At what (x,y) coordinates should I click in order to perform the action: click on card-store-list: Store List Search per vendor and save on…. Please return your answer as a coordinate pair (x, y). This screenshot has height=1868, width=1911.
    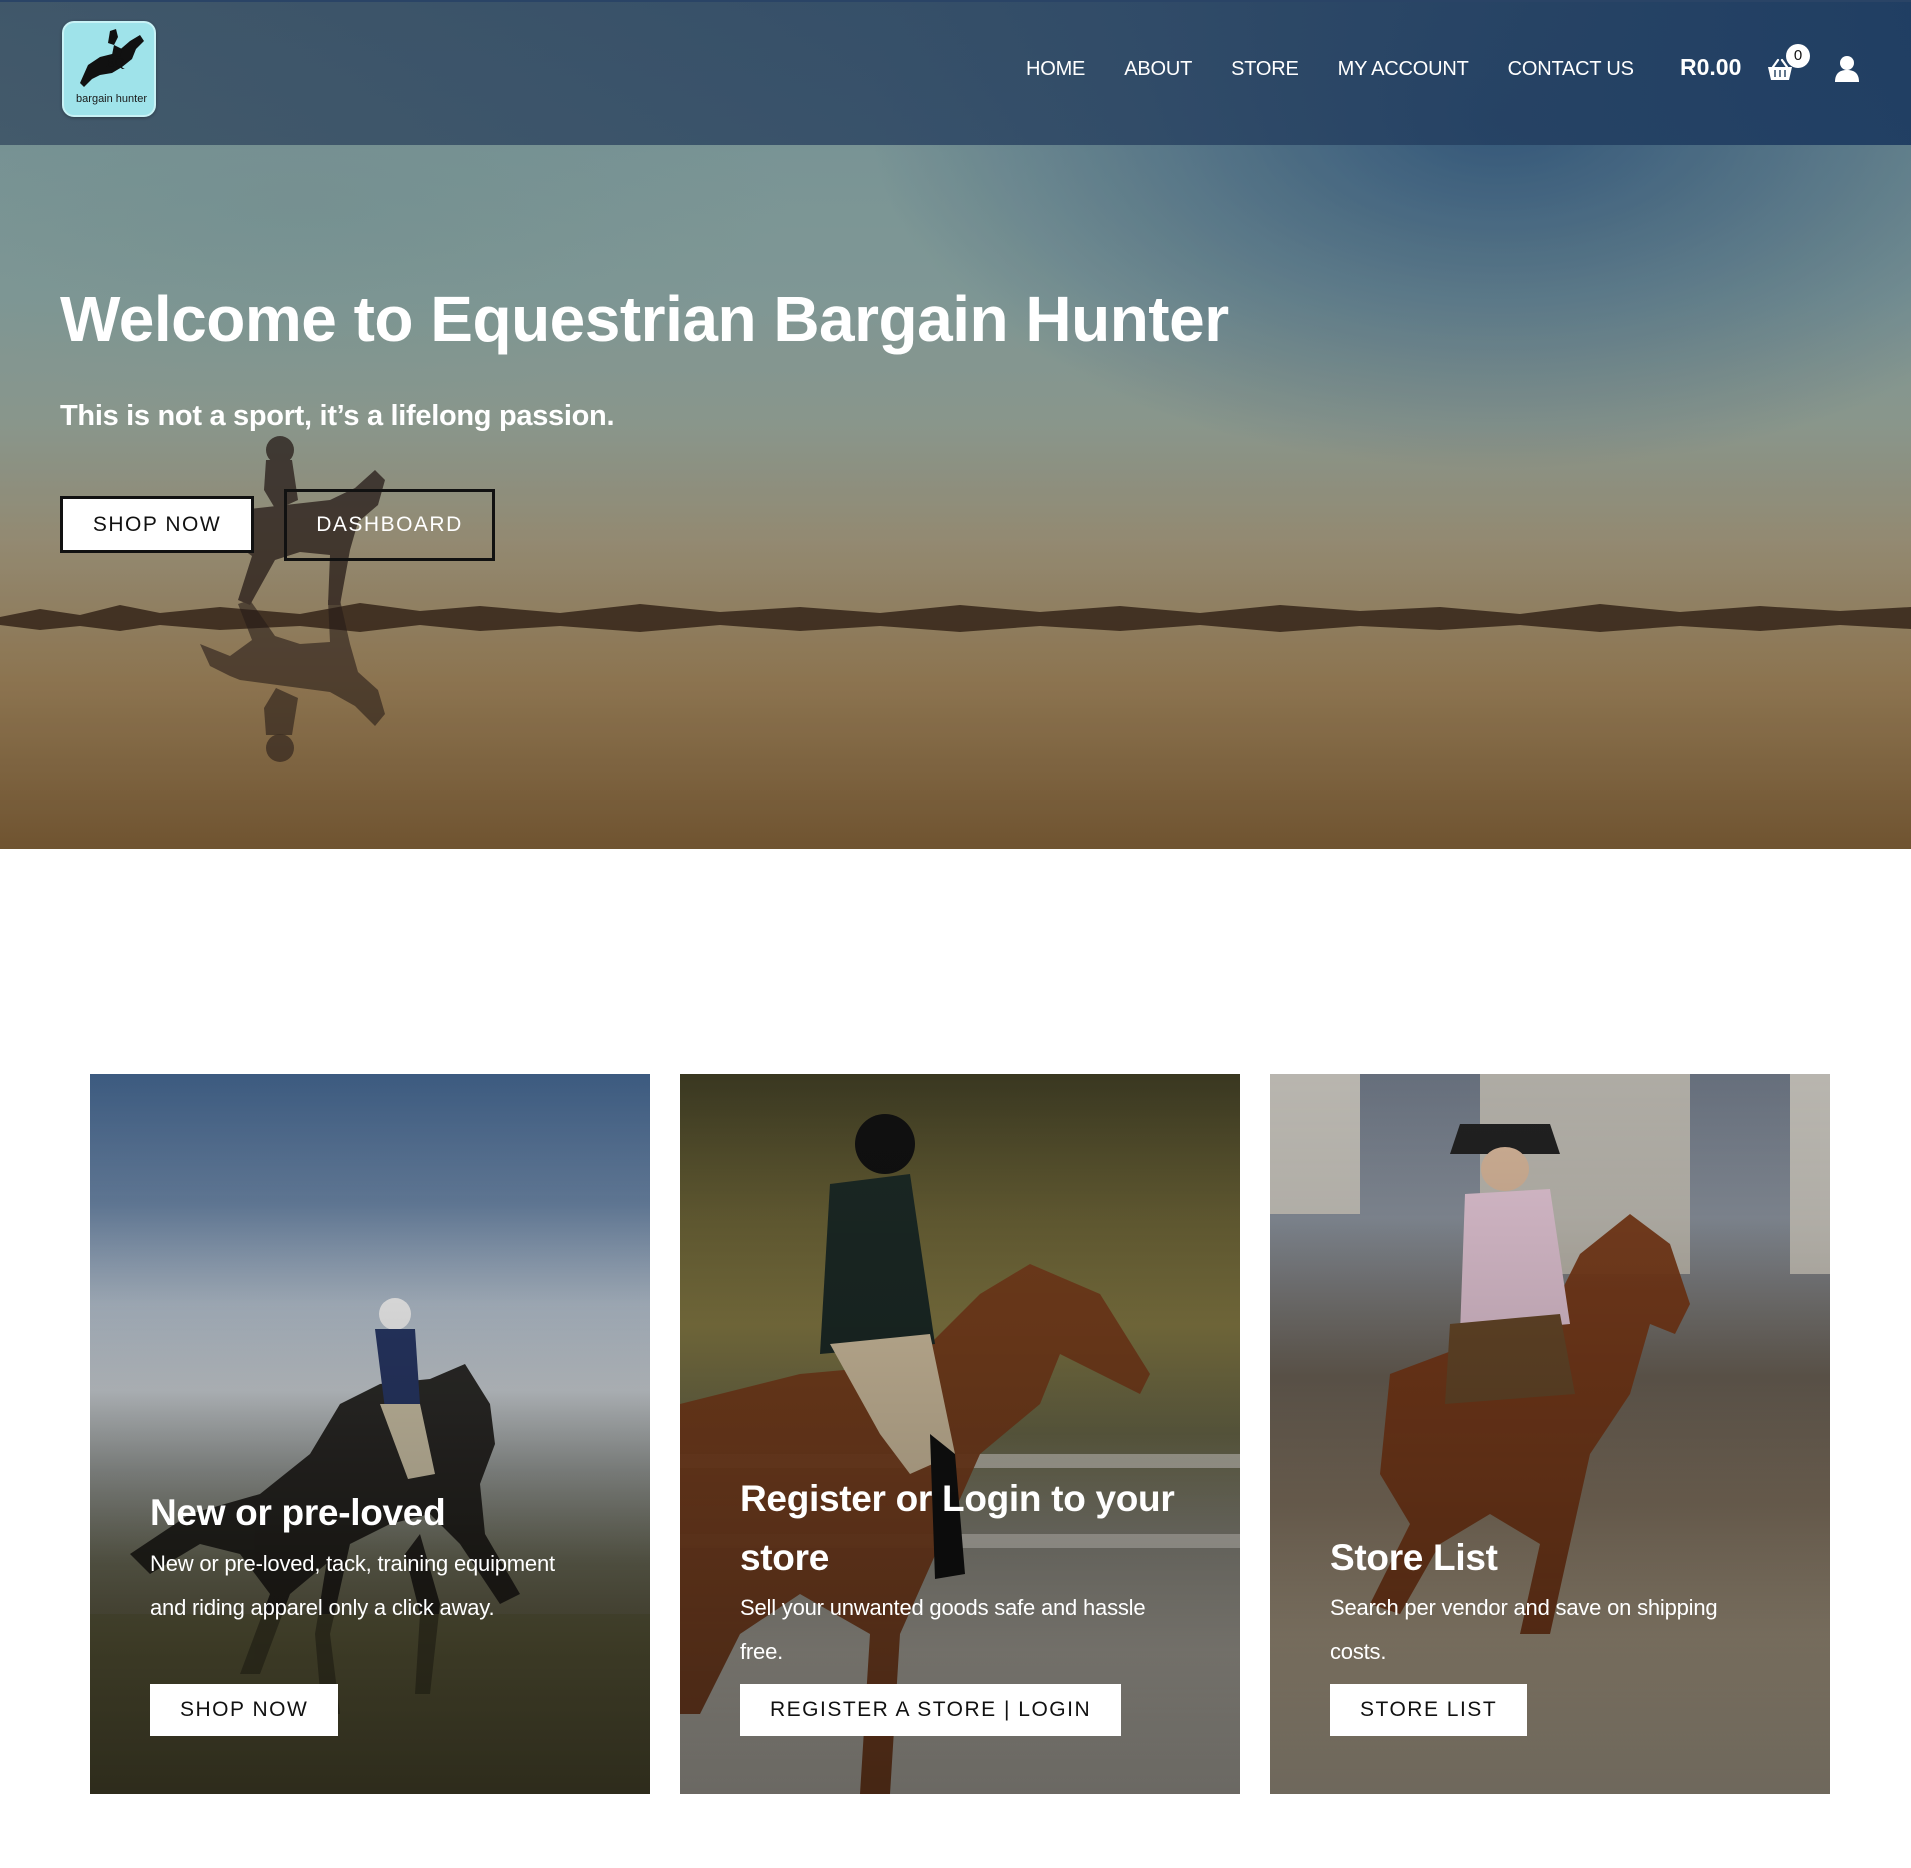
    Looking at the image, I should click on (1550, 1434).